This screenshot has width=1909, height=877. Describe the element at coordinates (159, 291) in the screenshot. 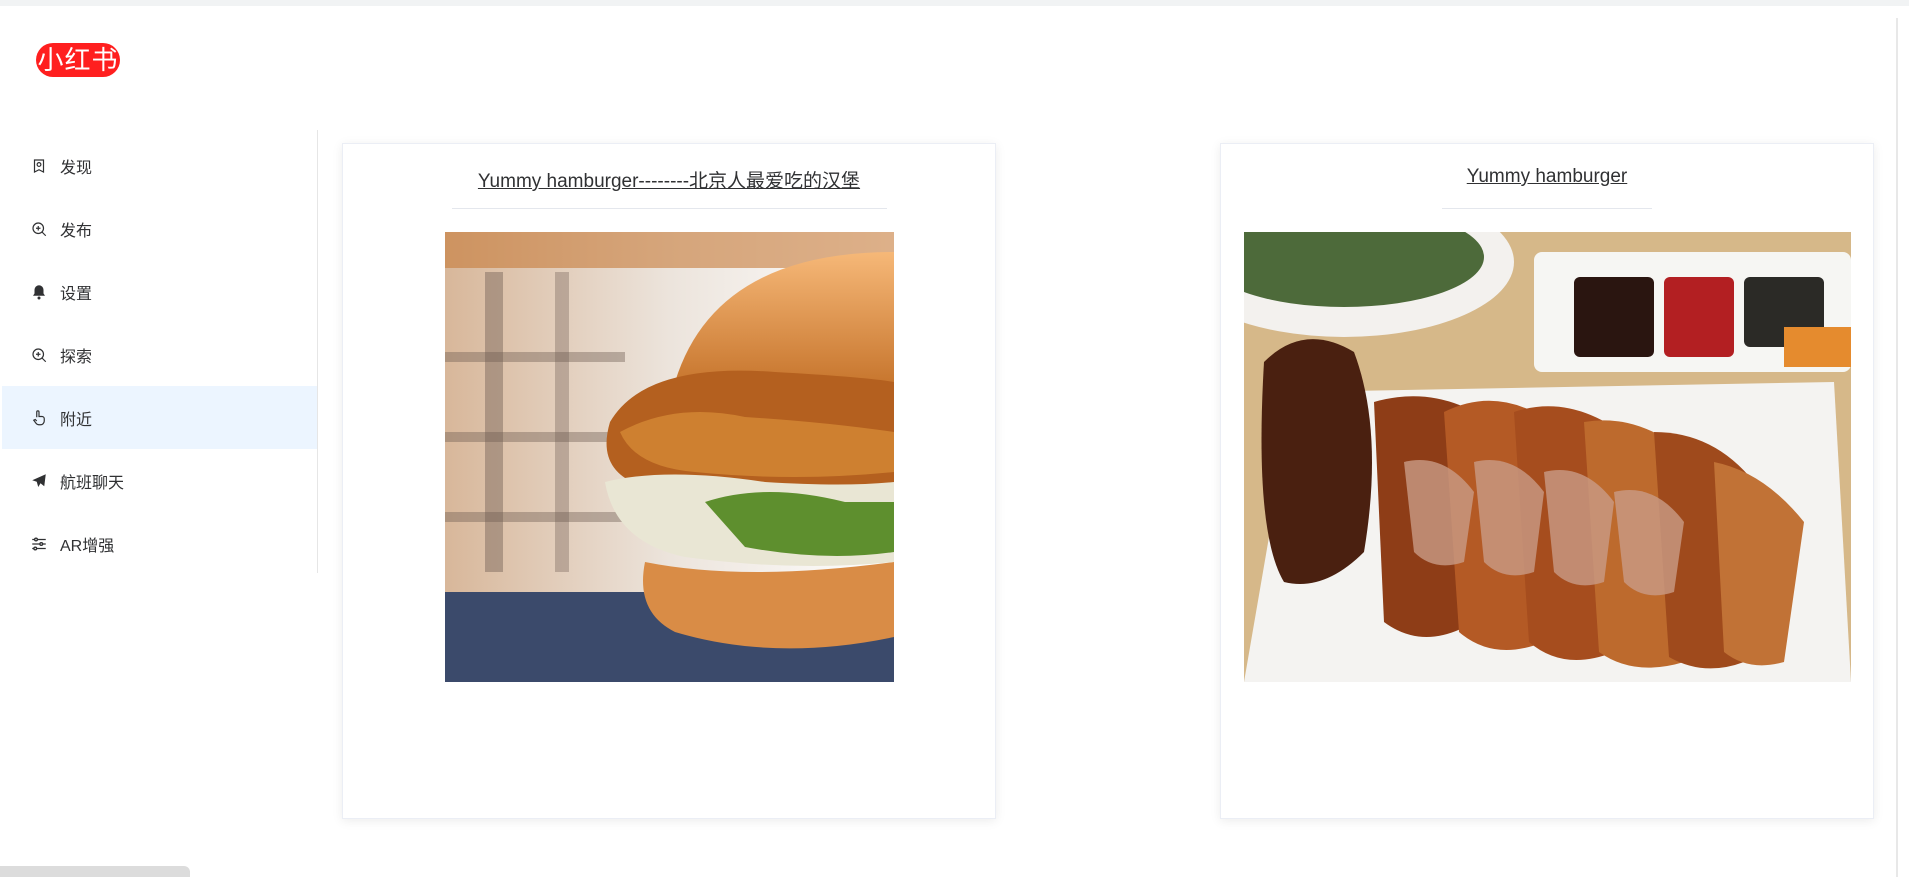

I see `sidebar-item-settings: 设置` at that location.